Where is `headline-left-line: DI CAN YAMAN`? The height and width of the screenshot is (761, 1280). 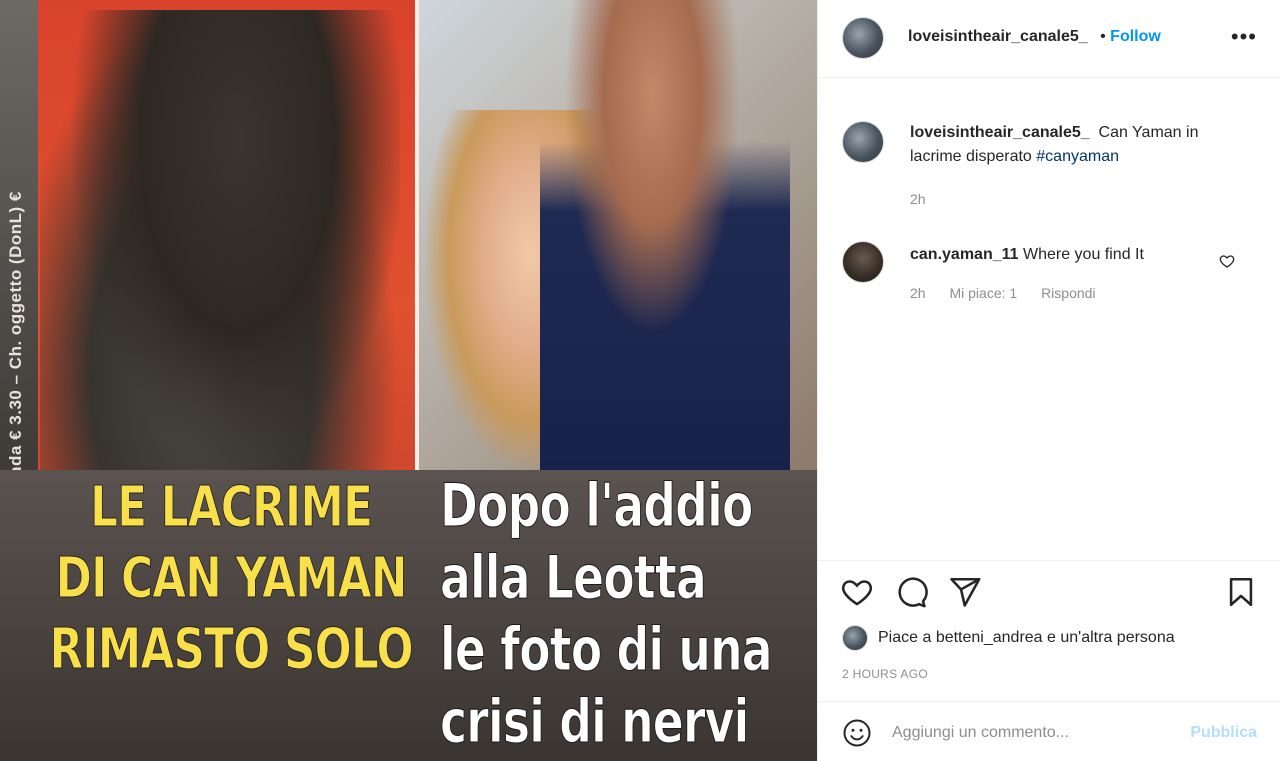
headline-left-line: DI CAN YAMAN is located at coordinates (231, 579).